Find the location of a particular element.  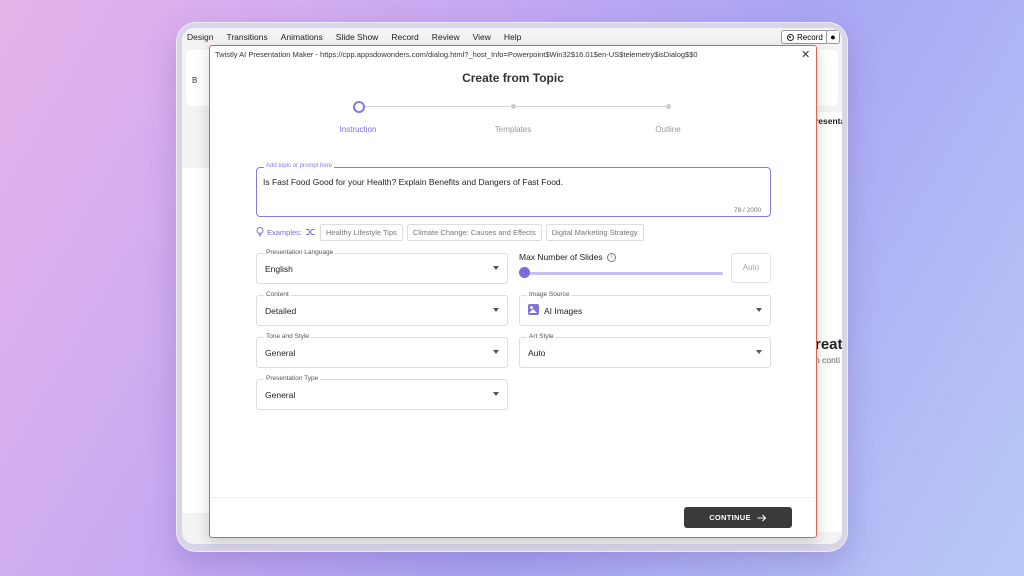

presentation-type-select: Presentation Type General is located at coordinates (382, 392).